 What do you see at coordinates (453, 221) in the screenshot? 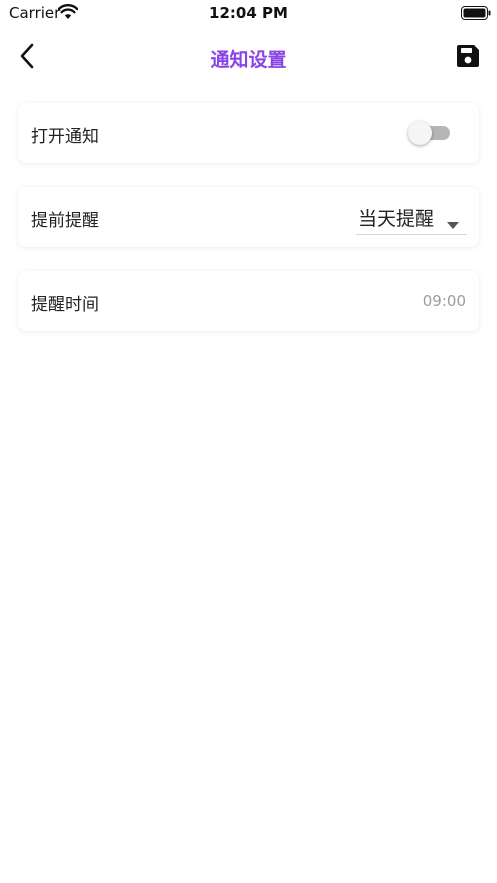
I see `caret-down-icon` at bounding box center [453, 221].